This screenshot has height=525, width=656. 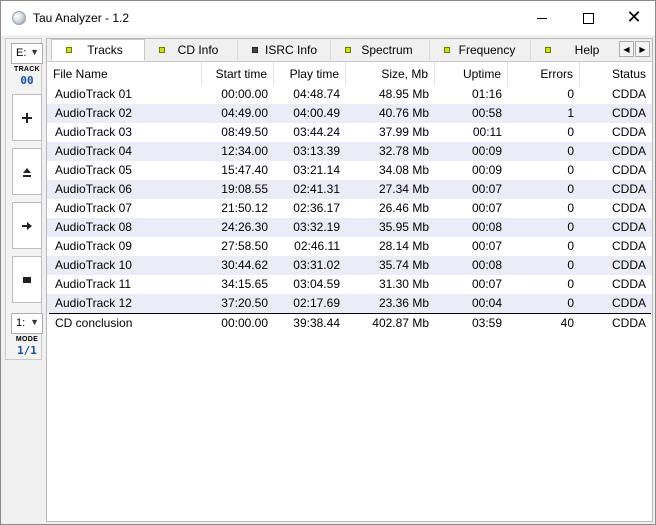 I want to click on cell-play-time: 03:31.02, so click(x=316, y=265).